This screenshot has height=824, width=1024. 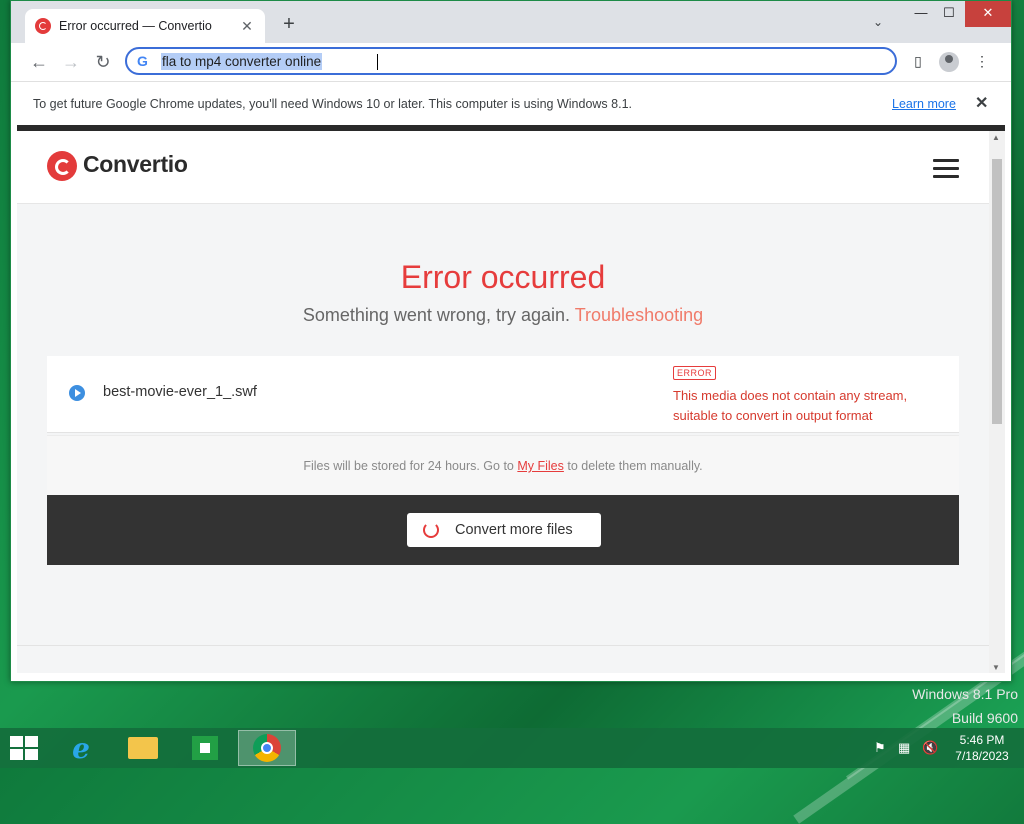 I want to click on profile-avatar-icon, so click(x=949, y=62).